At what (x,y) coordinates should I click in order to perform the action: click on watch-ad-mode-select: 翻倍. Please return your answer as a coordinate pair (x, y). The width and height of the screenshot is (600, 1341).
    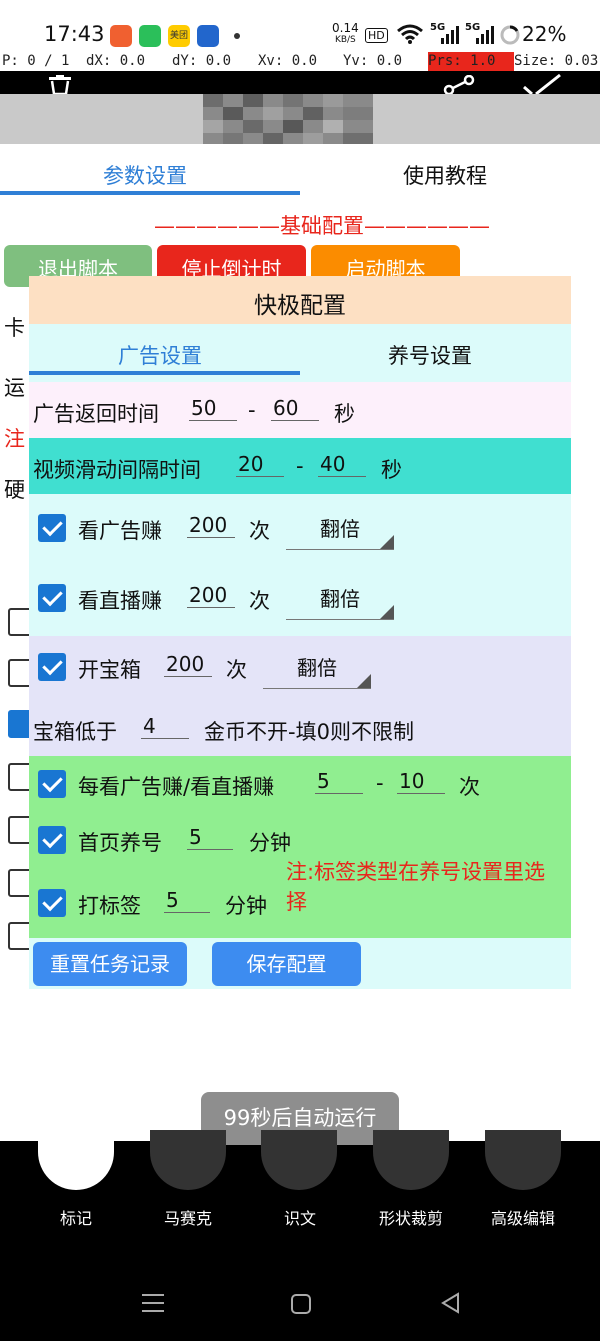
    Looking at the image, I should click on (340, 531).